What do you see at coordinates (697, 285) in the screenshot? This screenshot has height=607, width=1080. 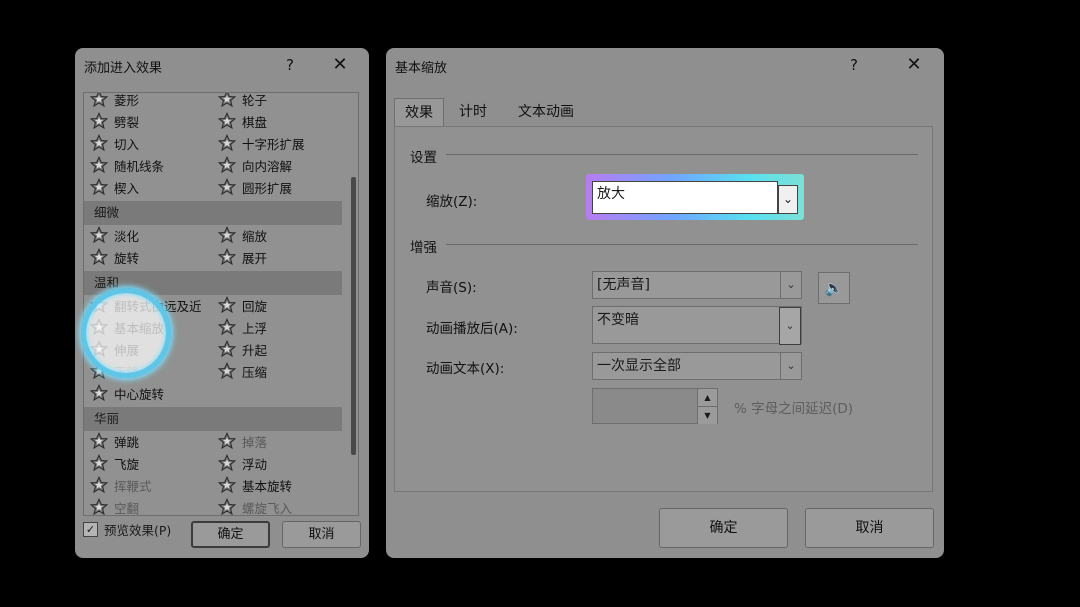 I see `sound-select: [无声音] ⌄` at bounding box center [697, 285].